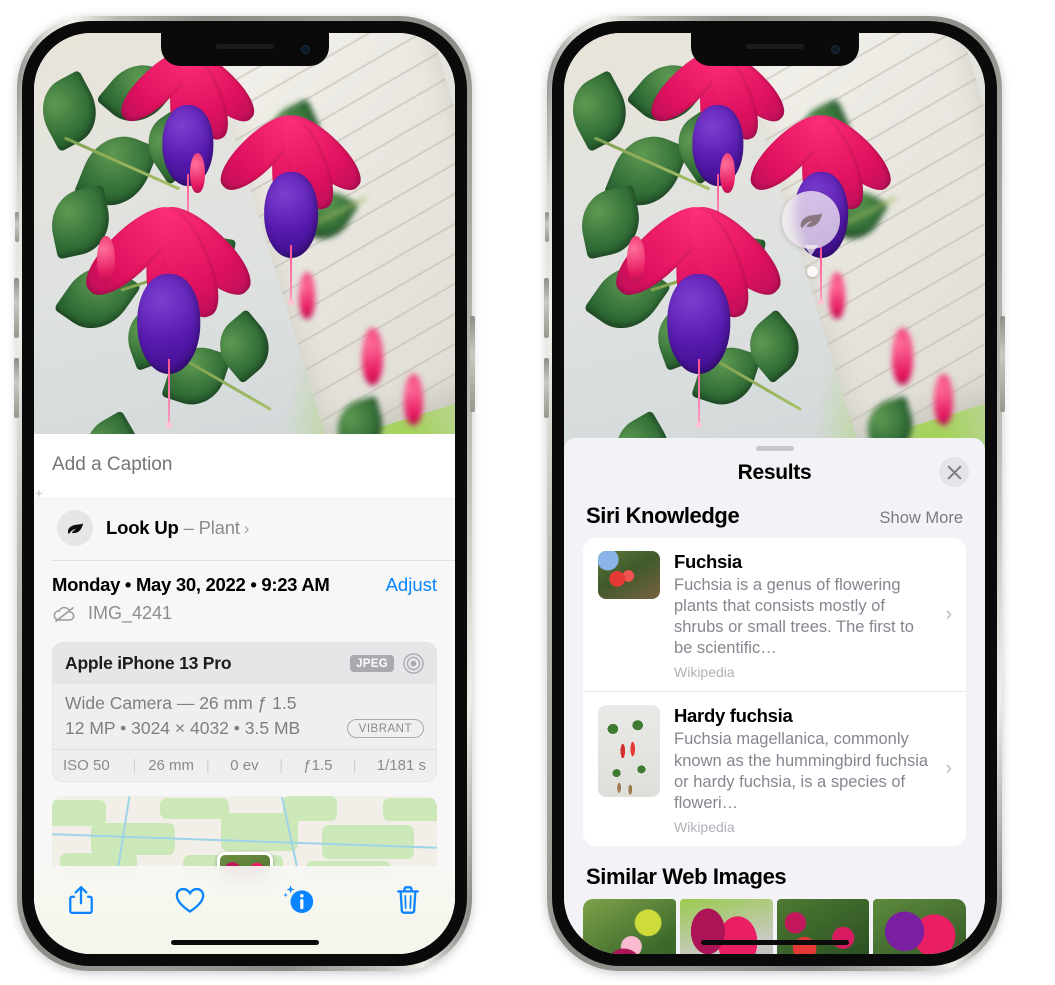 The height and width of the screenshot is (985, 1055). Describe the element at coordinates (413, 663) in the screenshot. I see `aperture-icon` at that location.